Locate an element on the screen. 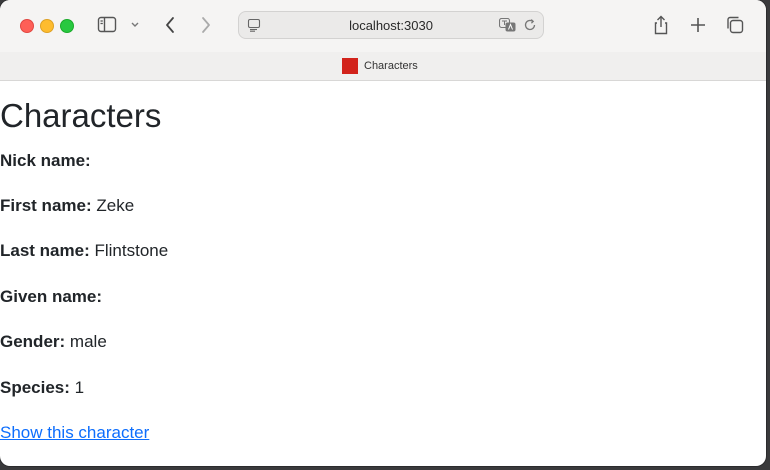 The width and height of the screenshot is (770, 470). field-label: Gender: is located at coordinates (33, 341).